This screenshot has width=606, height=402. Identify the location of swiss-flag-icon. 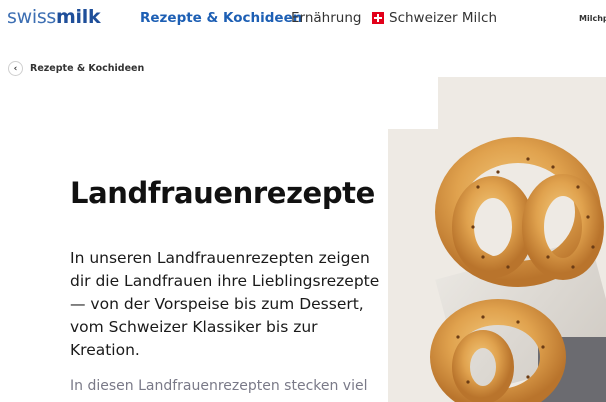
(378, 18).